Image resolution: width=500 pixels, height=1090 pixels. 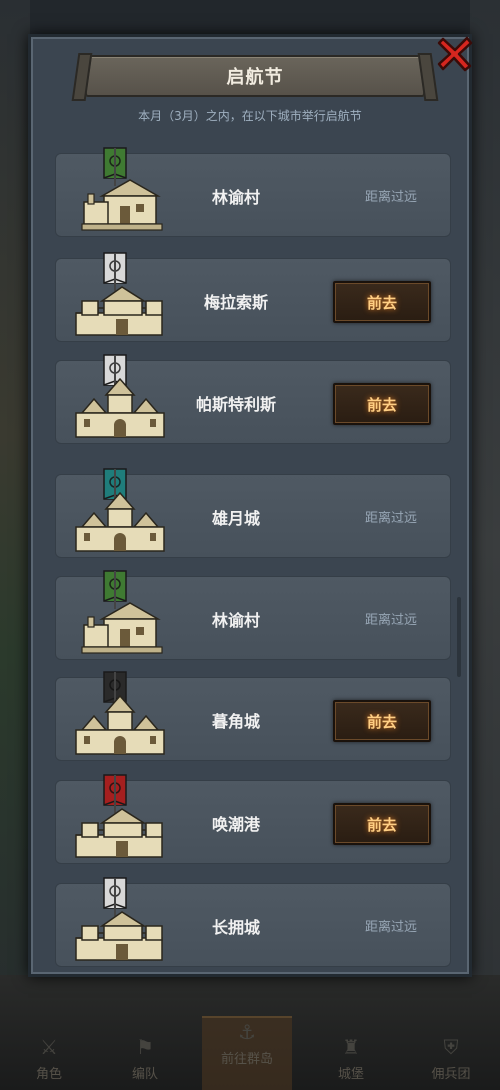 What do you see at coordinates (255, 76) in the screenshot?
I see `dialog-title: 启航节` at bounding box center [255, 76].